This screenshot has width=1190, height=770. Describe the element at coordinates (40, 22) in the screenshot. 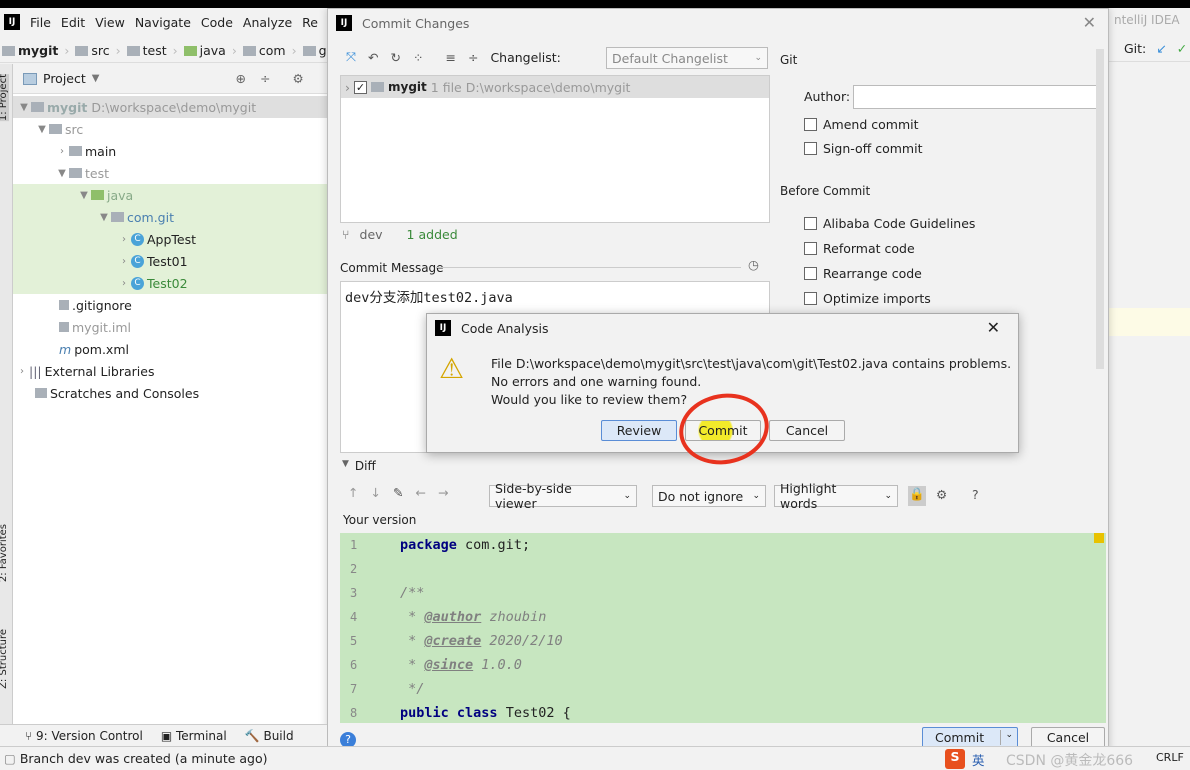

I see `menu-file: File` at that location.